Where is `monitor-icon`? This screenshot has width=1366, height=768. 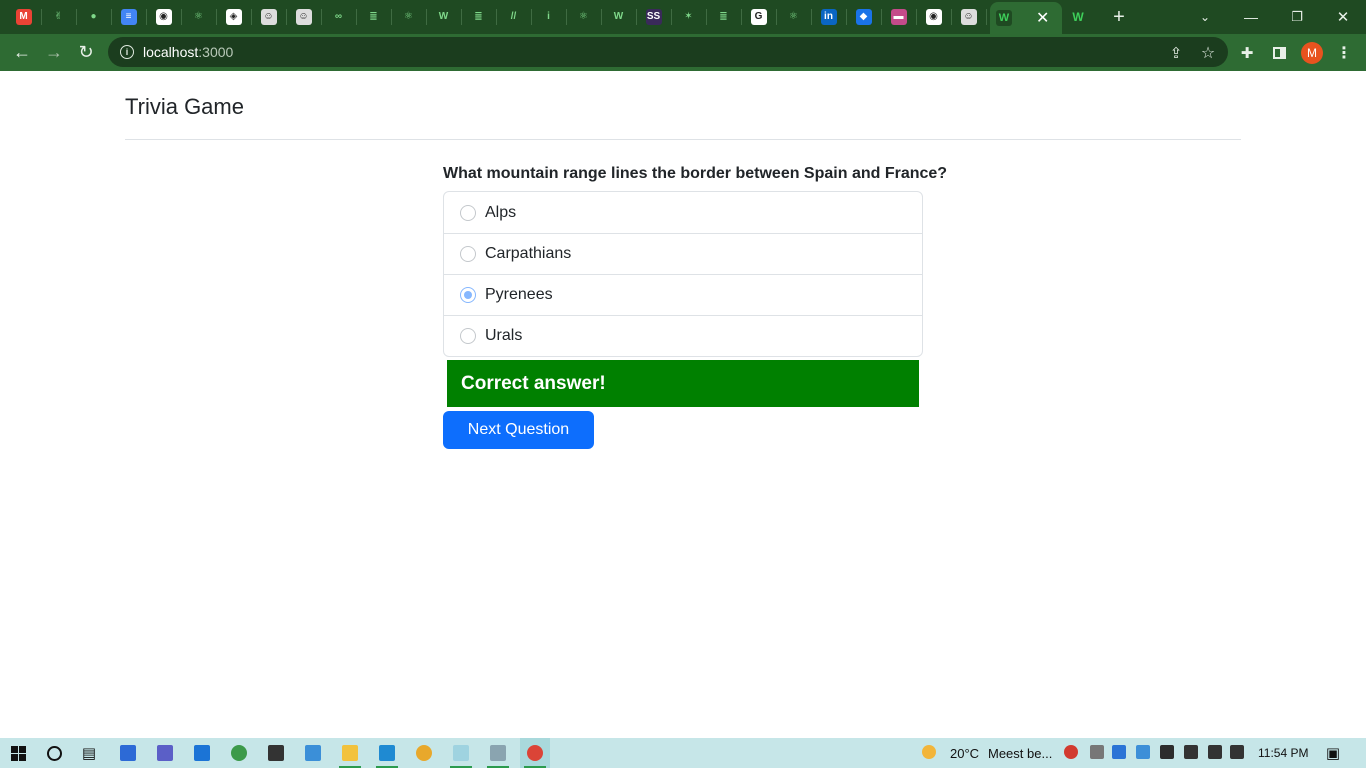
monitor-icon is located at coordinates (313, 753).